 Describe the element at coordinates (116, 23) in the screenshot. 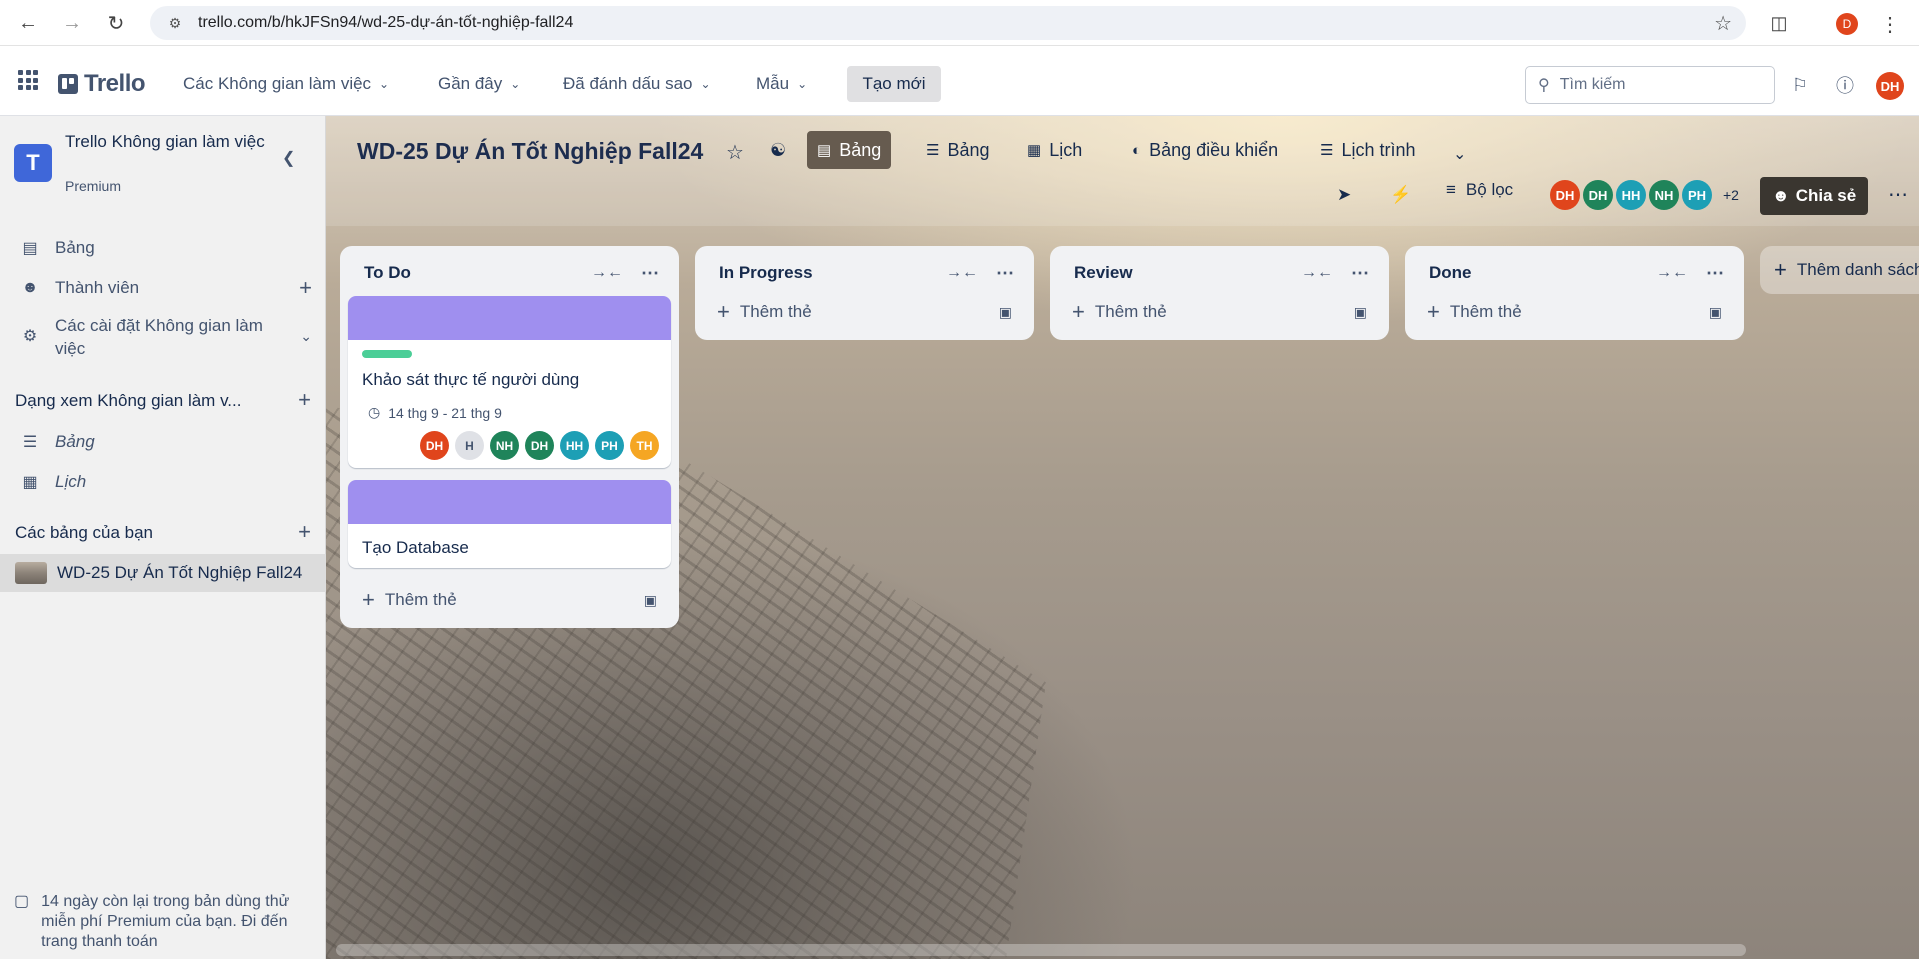

I see `reload-icon: ↻` at that location.